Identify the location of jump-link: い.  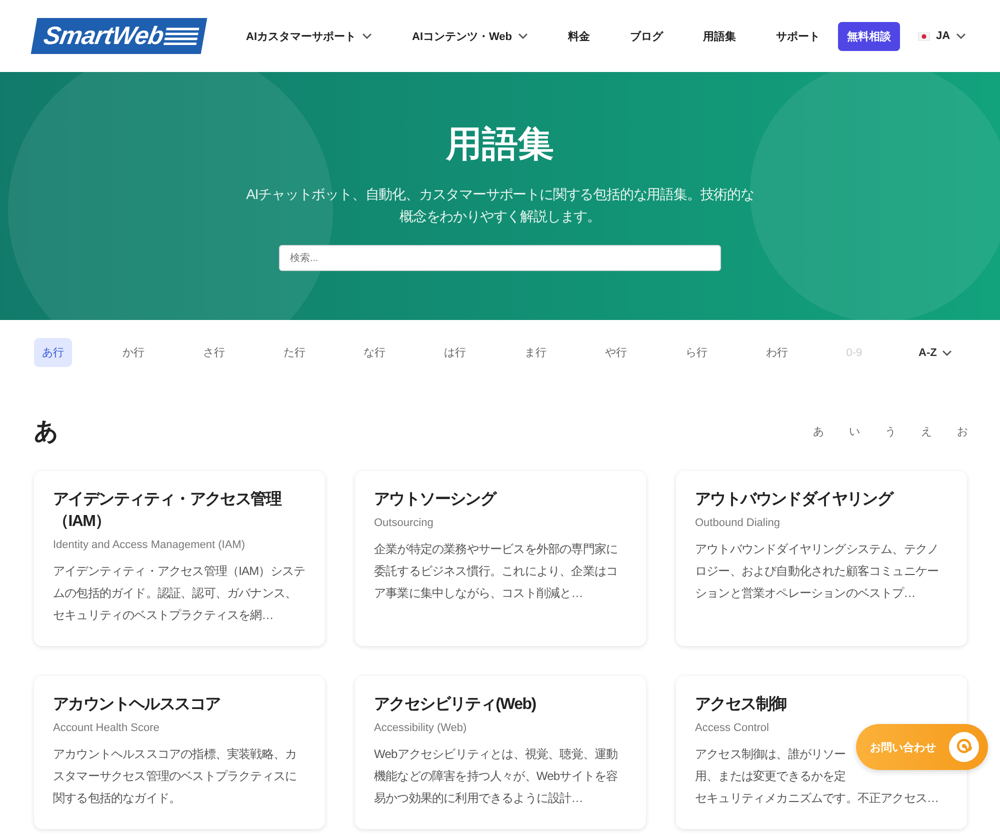
(854, 431).